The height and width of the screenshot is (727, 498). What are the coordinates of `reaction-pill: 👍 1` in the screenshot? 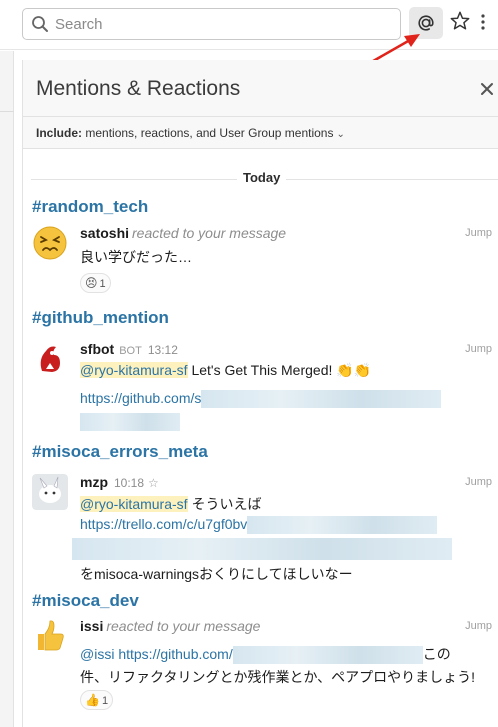 It's located at (97, 700).